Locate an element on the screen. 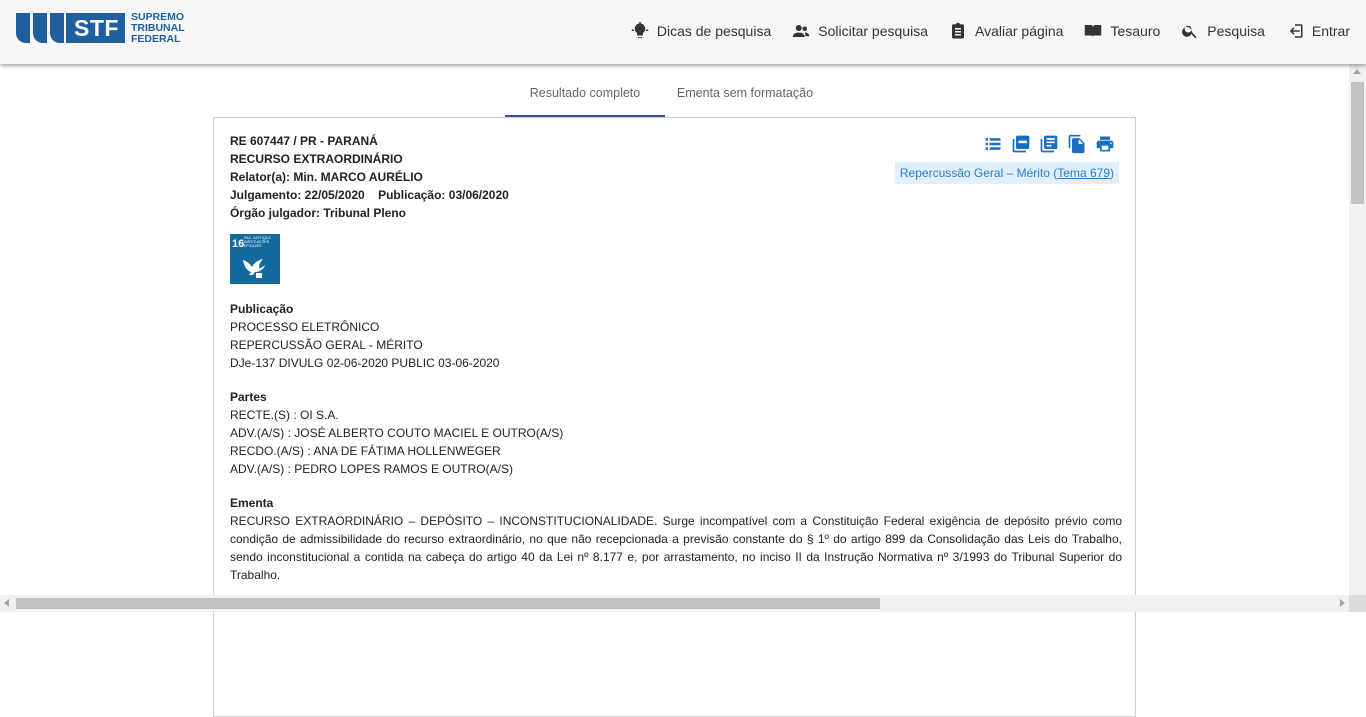 The height and width of the screenshot is (717, 1366). nav-label: Avaliar página is located at coordinates (1019, 31).